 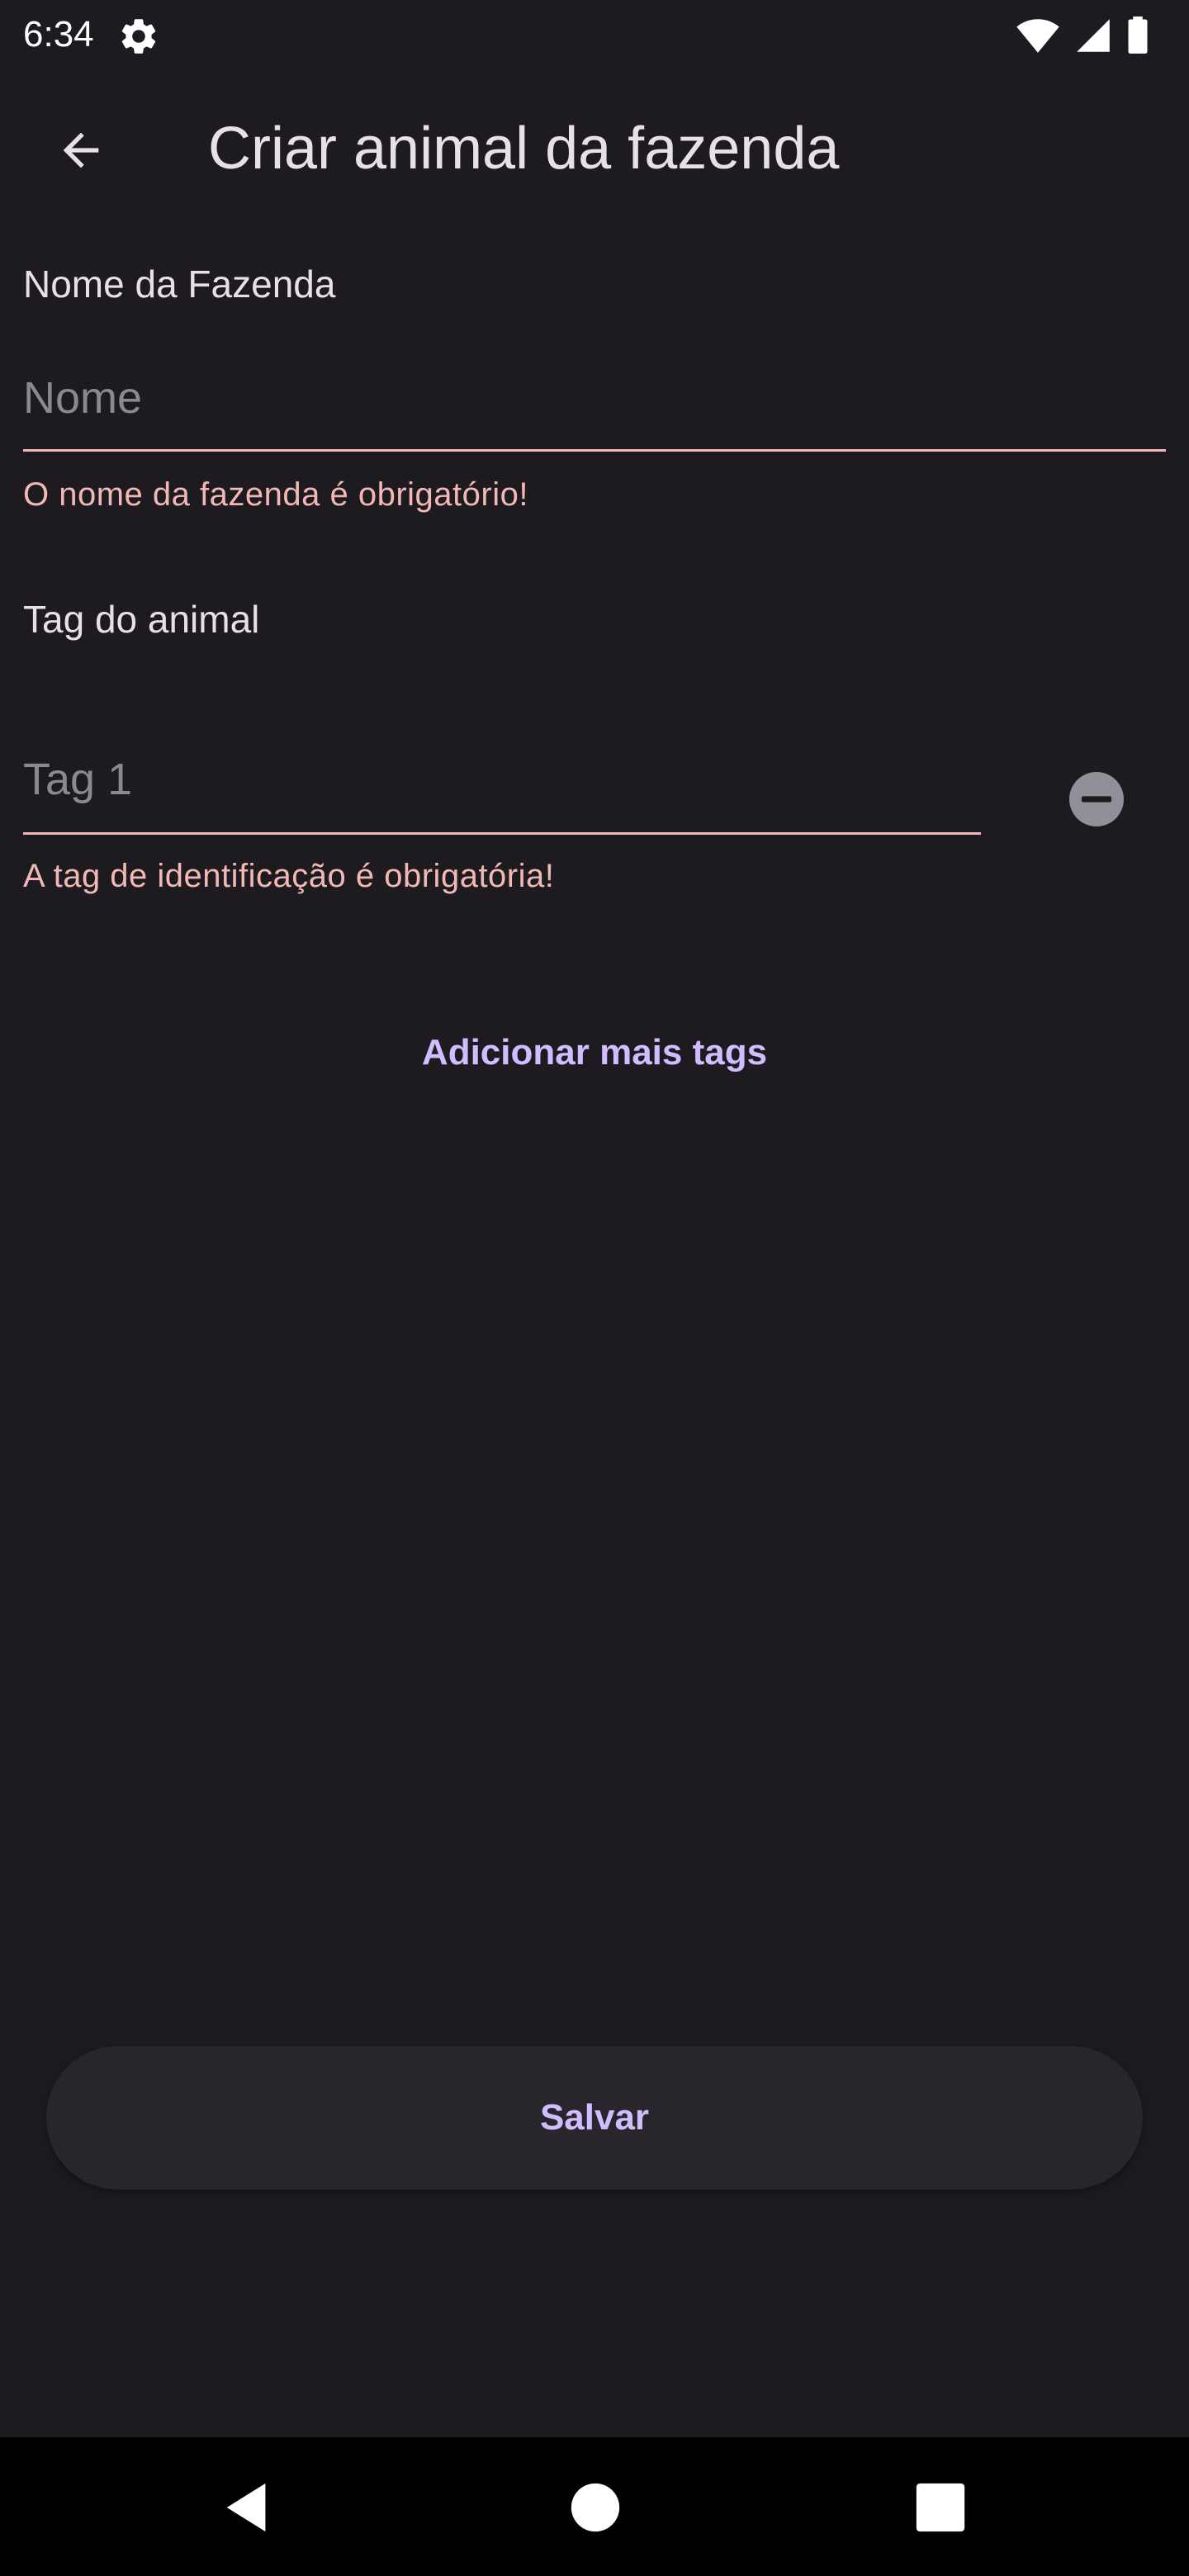 I want to click on animal-tag-label: Tag do animal, so click(x=141, y=619).